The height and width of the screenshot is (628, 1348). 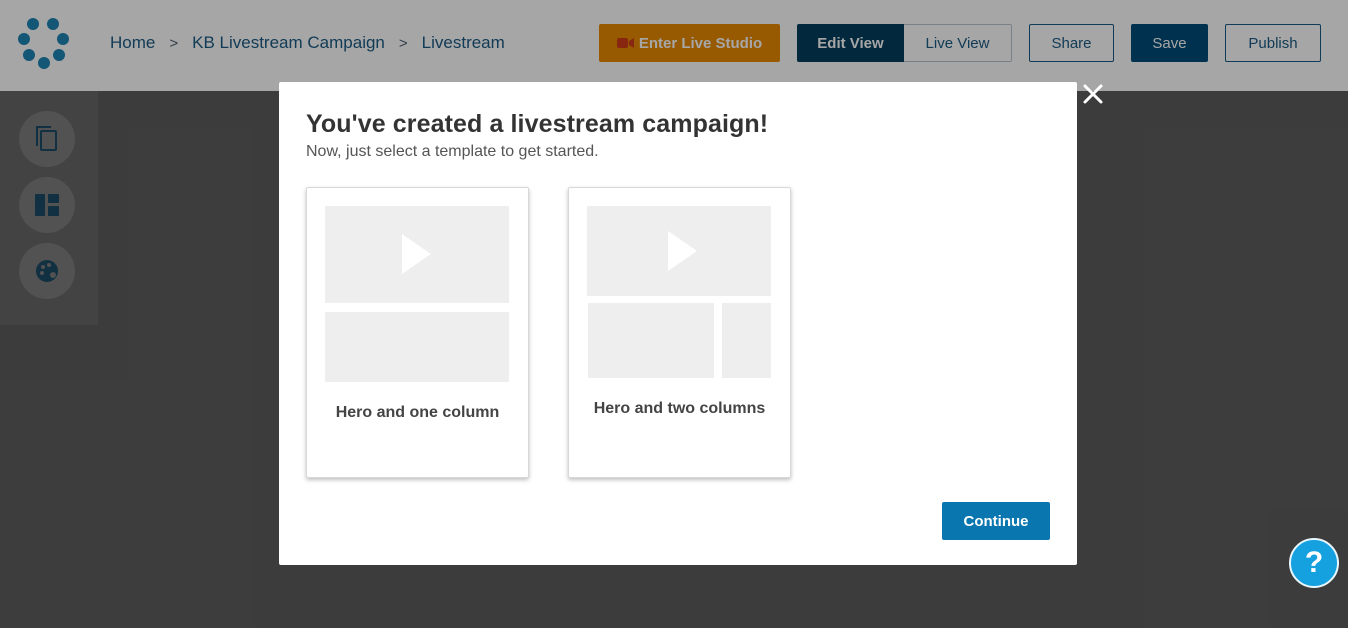 I want to click on column-placeholder, so click(x=417, y=347).